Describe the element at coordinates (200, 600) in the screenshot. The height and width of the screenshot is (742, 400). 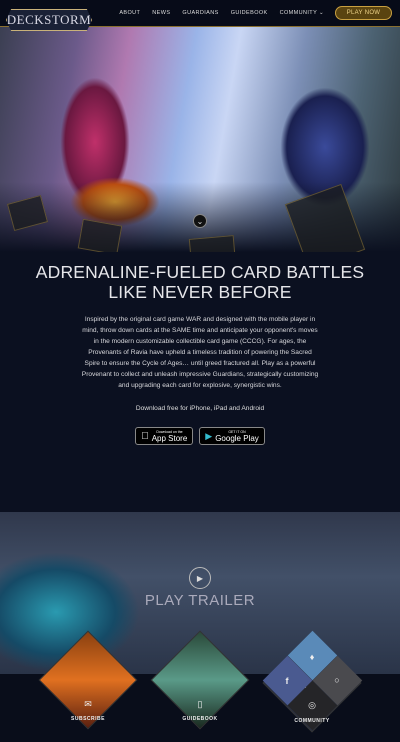
I see `play-trailer-label: PLAY TRAILER` at that location.